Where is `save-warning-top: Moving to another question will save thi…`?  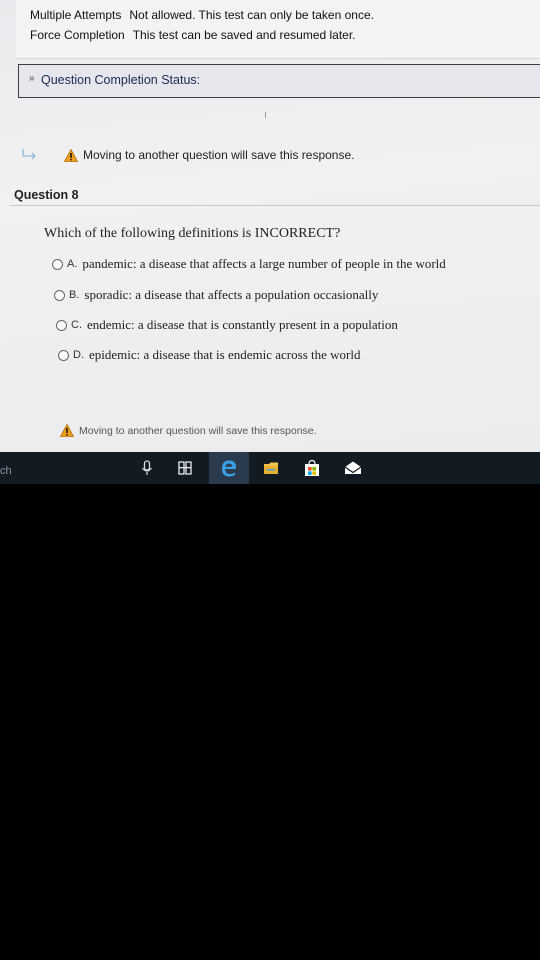 save-warning-top: Moving to another question will save thi… is located at coordinates (187, 155).